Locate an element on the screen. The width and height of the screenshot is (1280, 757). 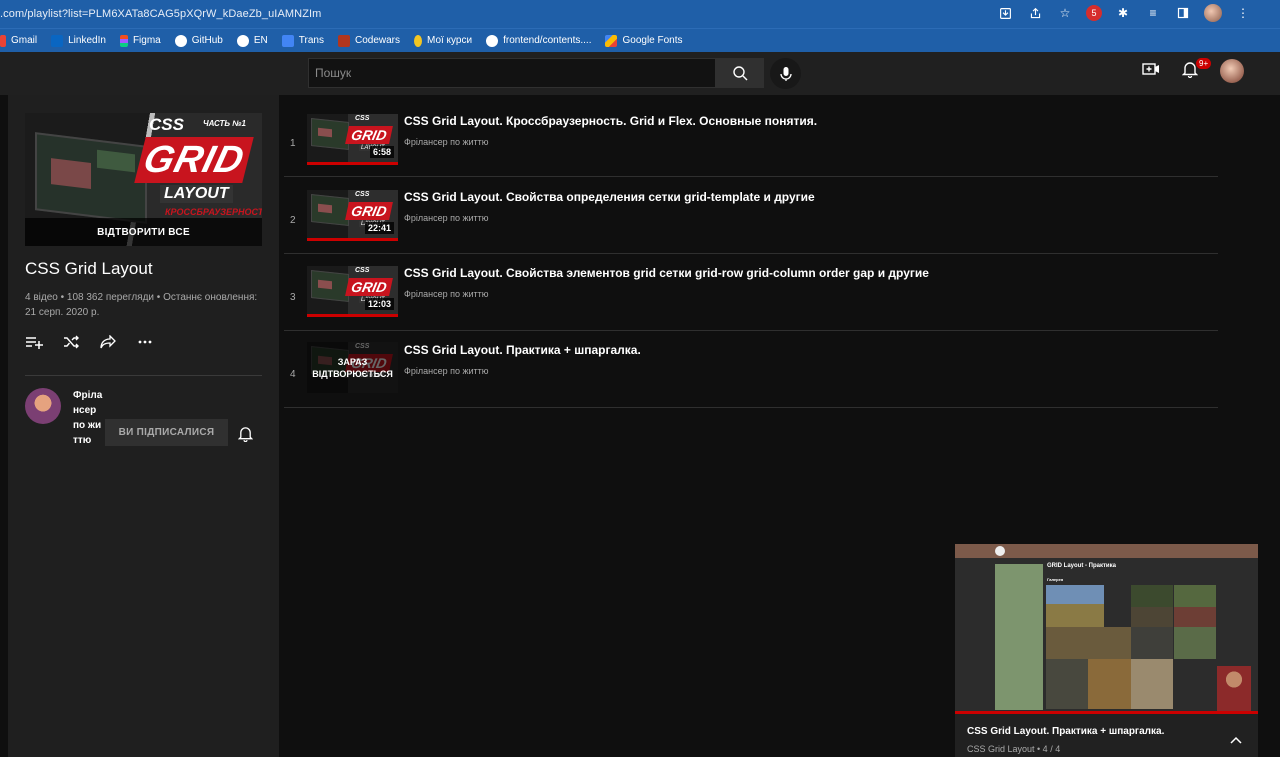
channel-avatar is located at coordinates (43, 406).